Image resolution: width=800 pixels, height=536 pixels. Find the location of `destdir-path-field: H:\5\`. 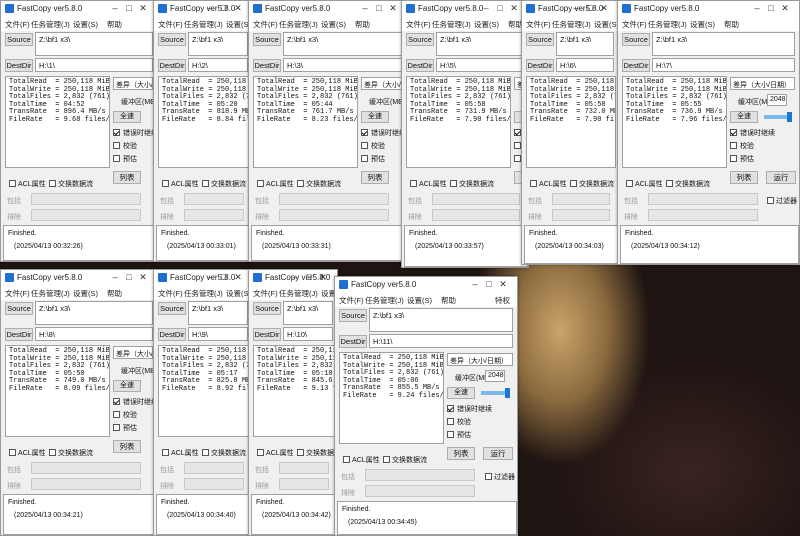

destdir-path-field: H:\5\ is located at coordinates (480, 65).